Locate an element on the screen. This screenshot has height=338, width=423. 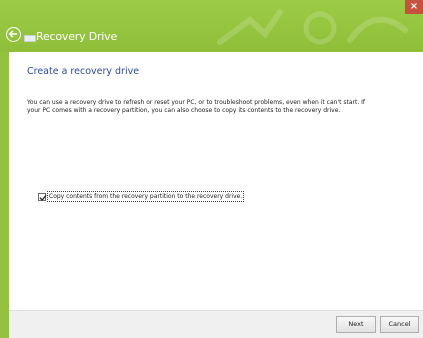
back-button is located at coordinates (13, 34).